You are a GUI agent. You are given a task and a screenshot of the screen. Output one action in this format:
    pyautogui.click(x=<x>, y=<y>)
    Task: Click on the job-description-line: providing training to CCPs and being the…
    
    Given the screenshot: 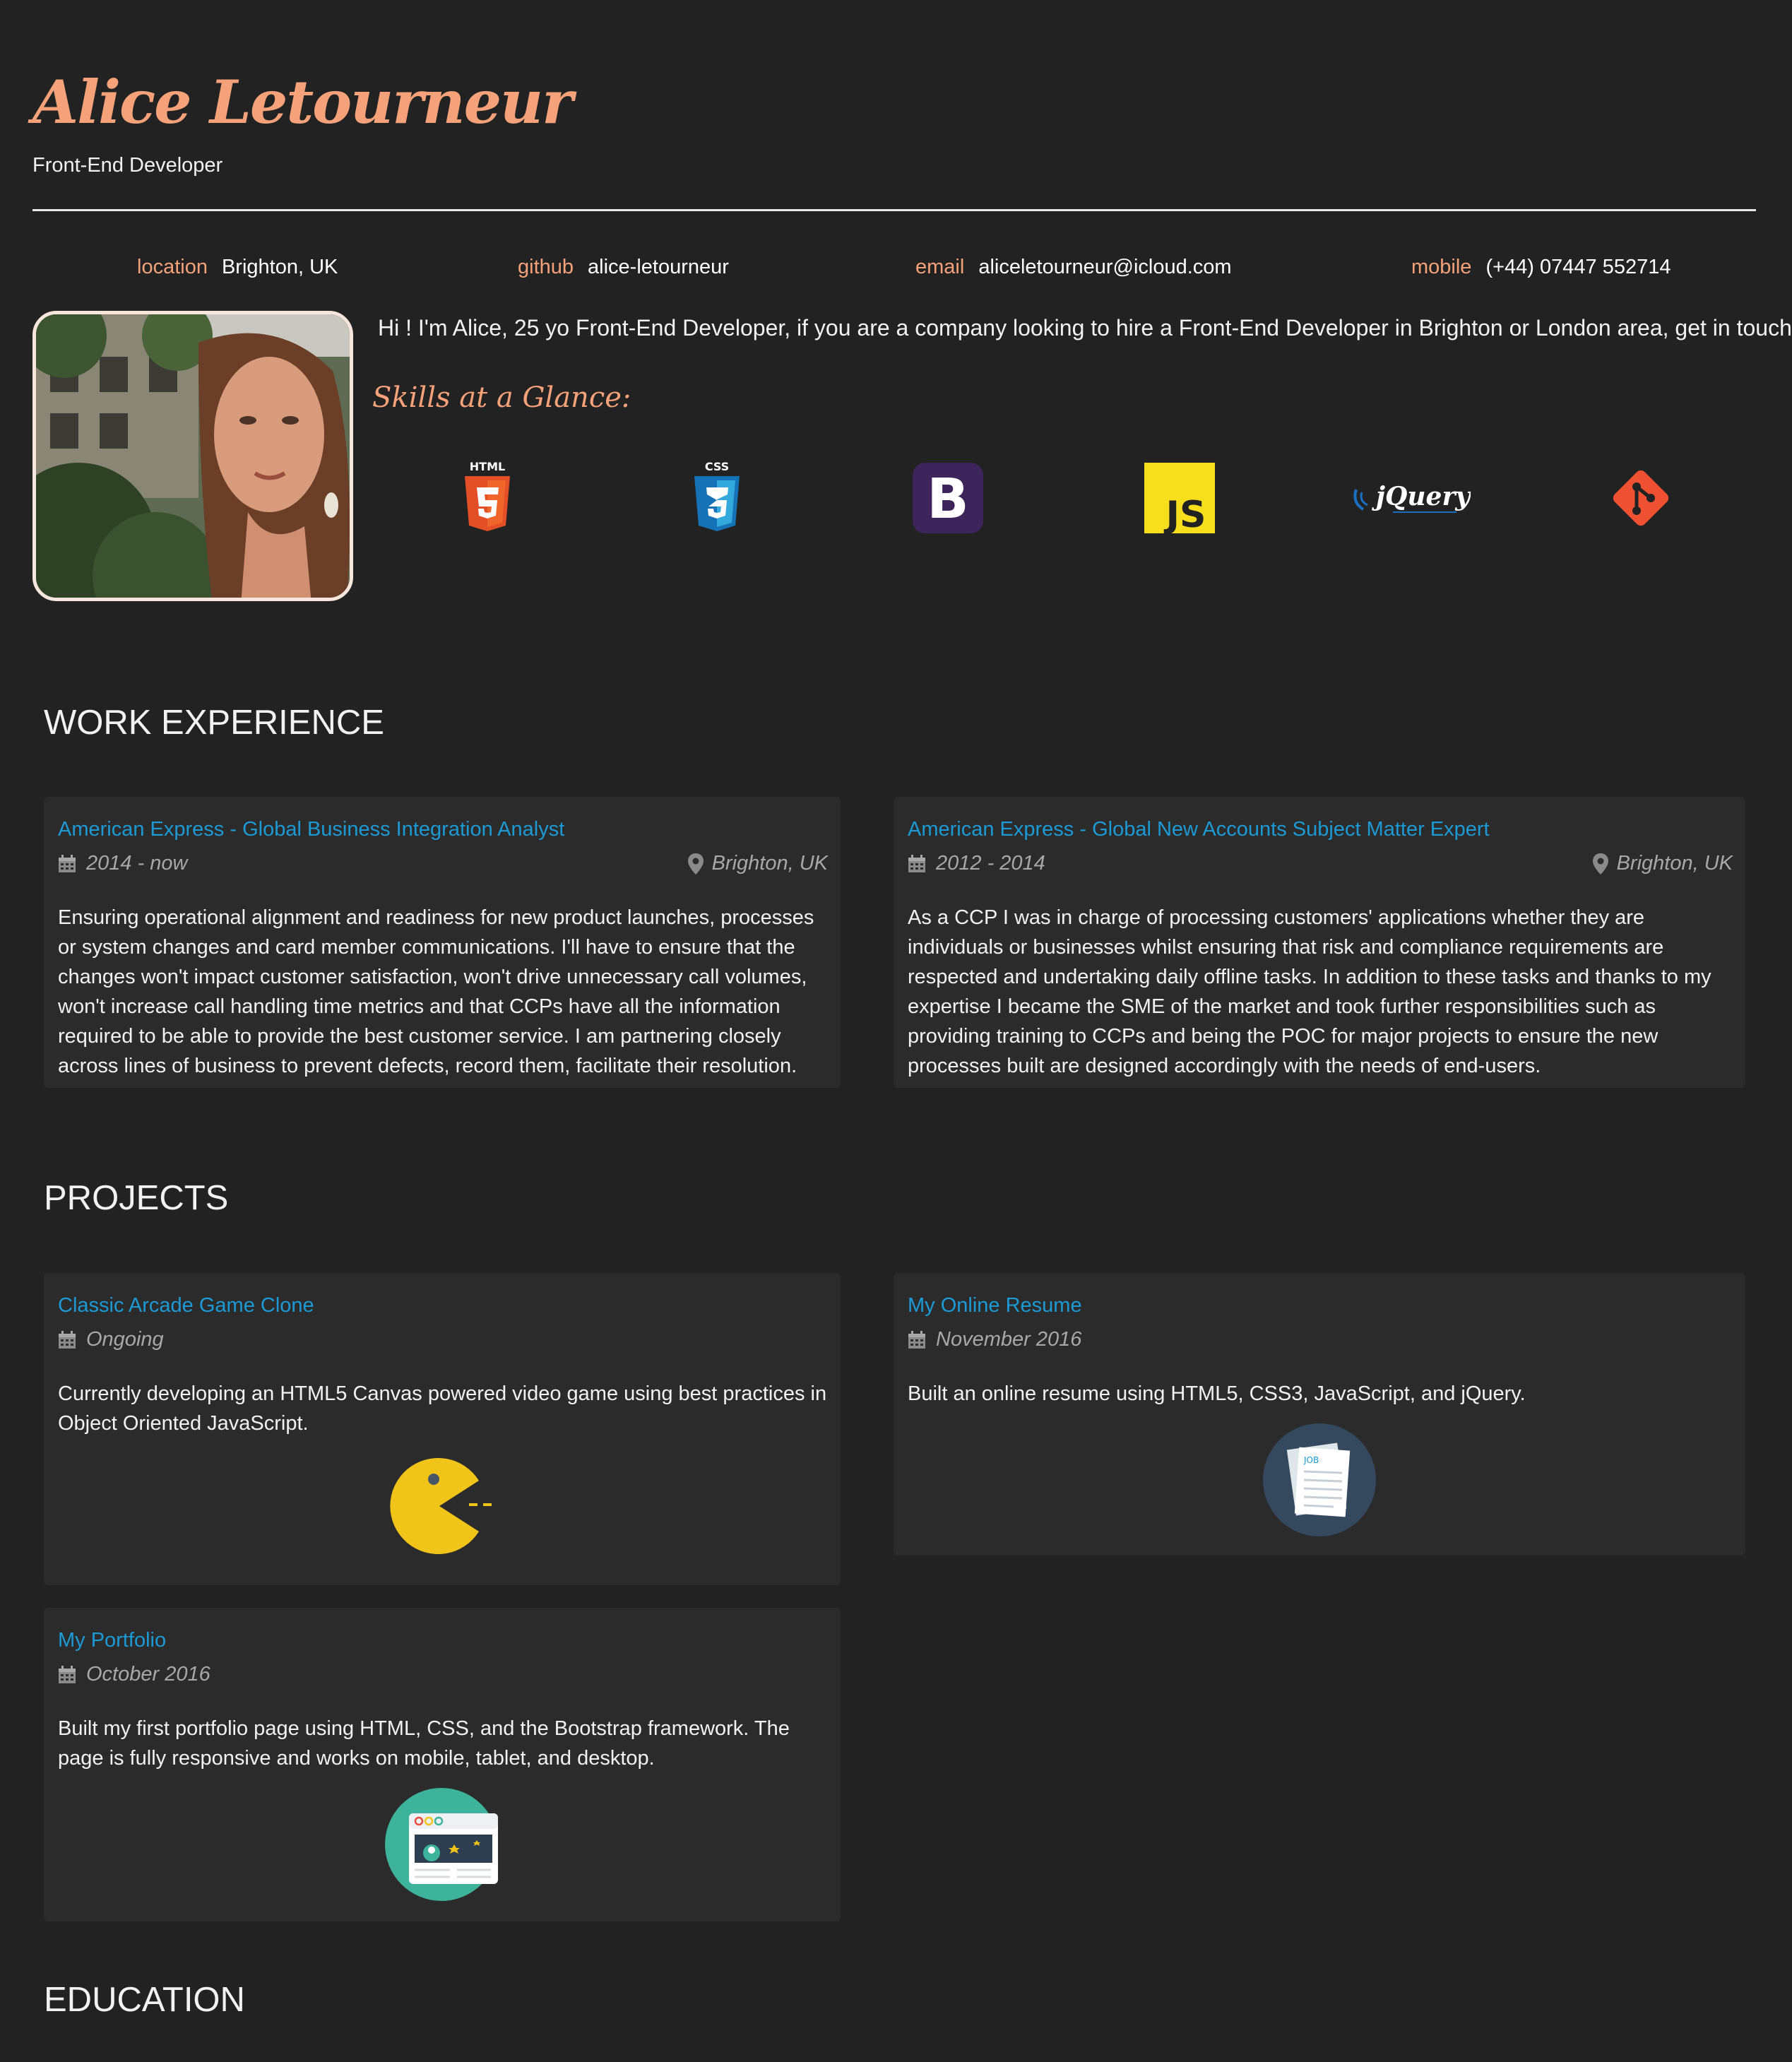 What is the action you would take?
    pyautogui.click(x=1284, y=1036)
    